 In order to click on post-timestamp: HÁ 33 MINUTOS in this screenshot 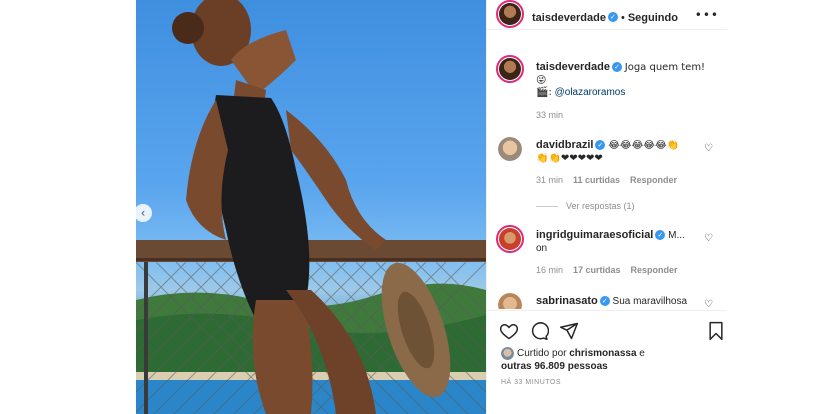, I will do `click(531, 382)`.